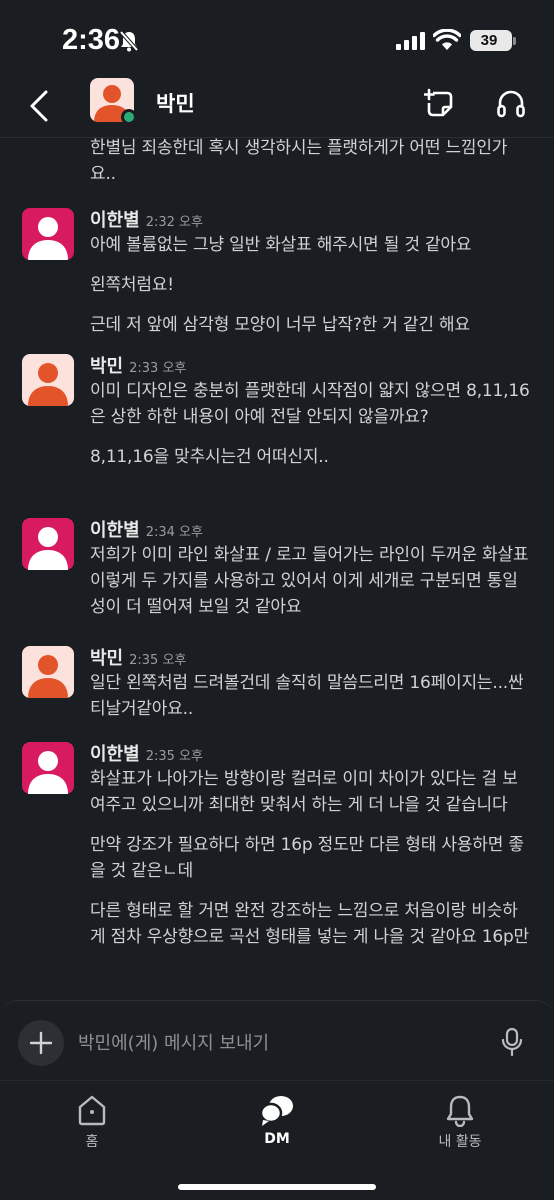 Image resolution: width=554 pixels, height=1200 pixels. I want to click on headphones-icon, so click(511, 104).